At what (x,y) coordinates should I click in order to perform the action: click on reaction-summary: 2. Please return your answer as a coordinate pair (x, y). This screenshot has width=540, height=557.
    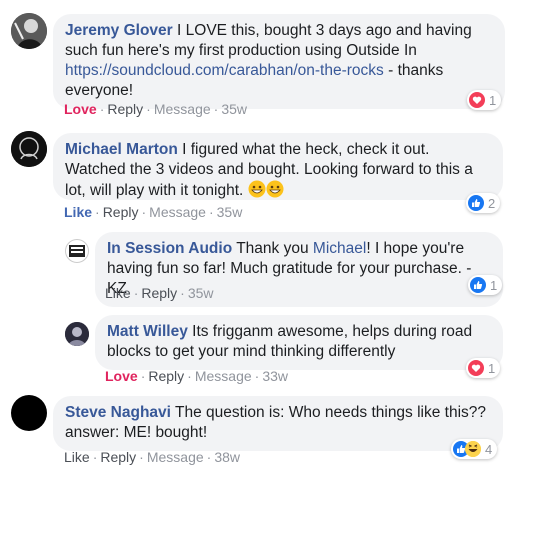
    Looking at the image, I should click on (483, 203).